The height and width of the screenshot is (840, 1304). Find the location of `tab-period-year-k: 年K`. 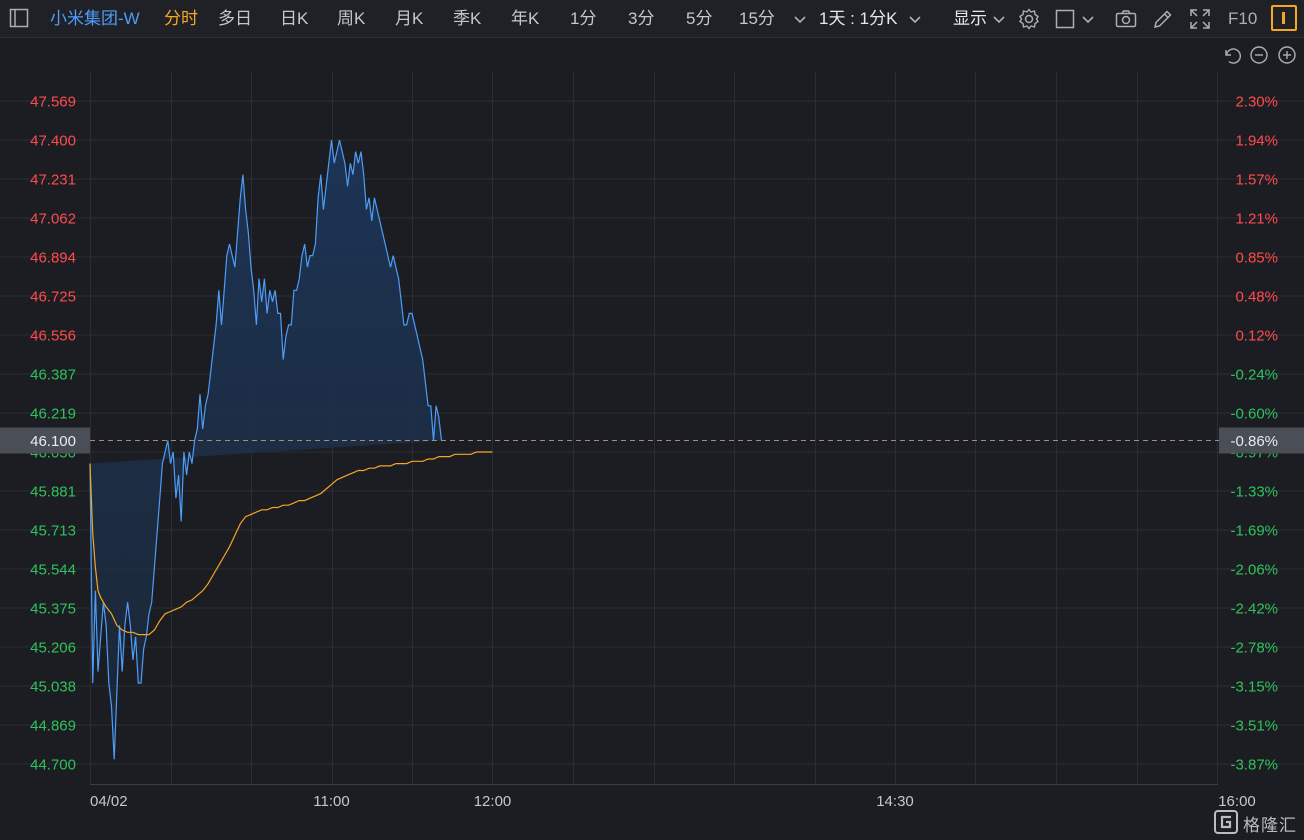

tab-period-year-k: 年K is located at coordinates (525, 19).